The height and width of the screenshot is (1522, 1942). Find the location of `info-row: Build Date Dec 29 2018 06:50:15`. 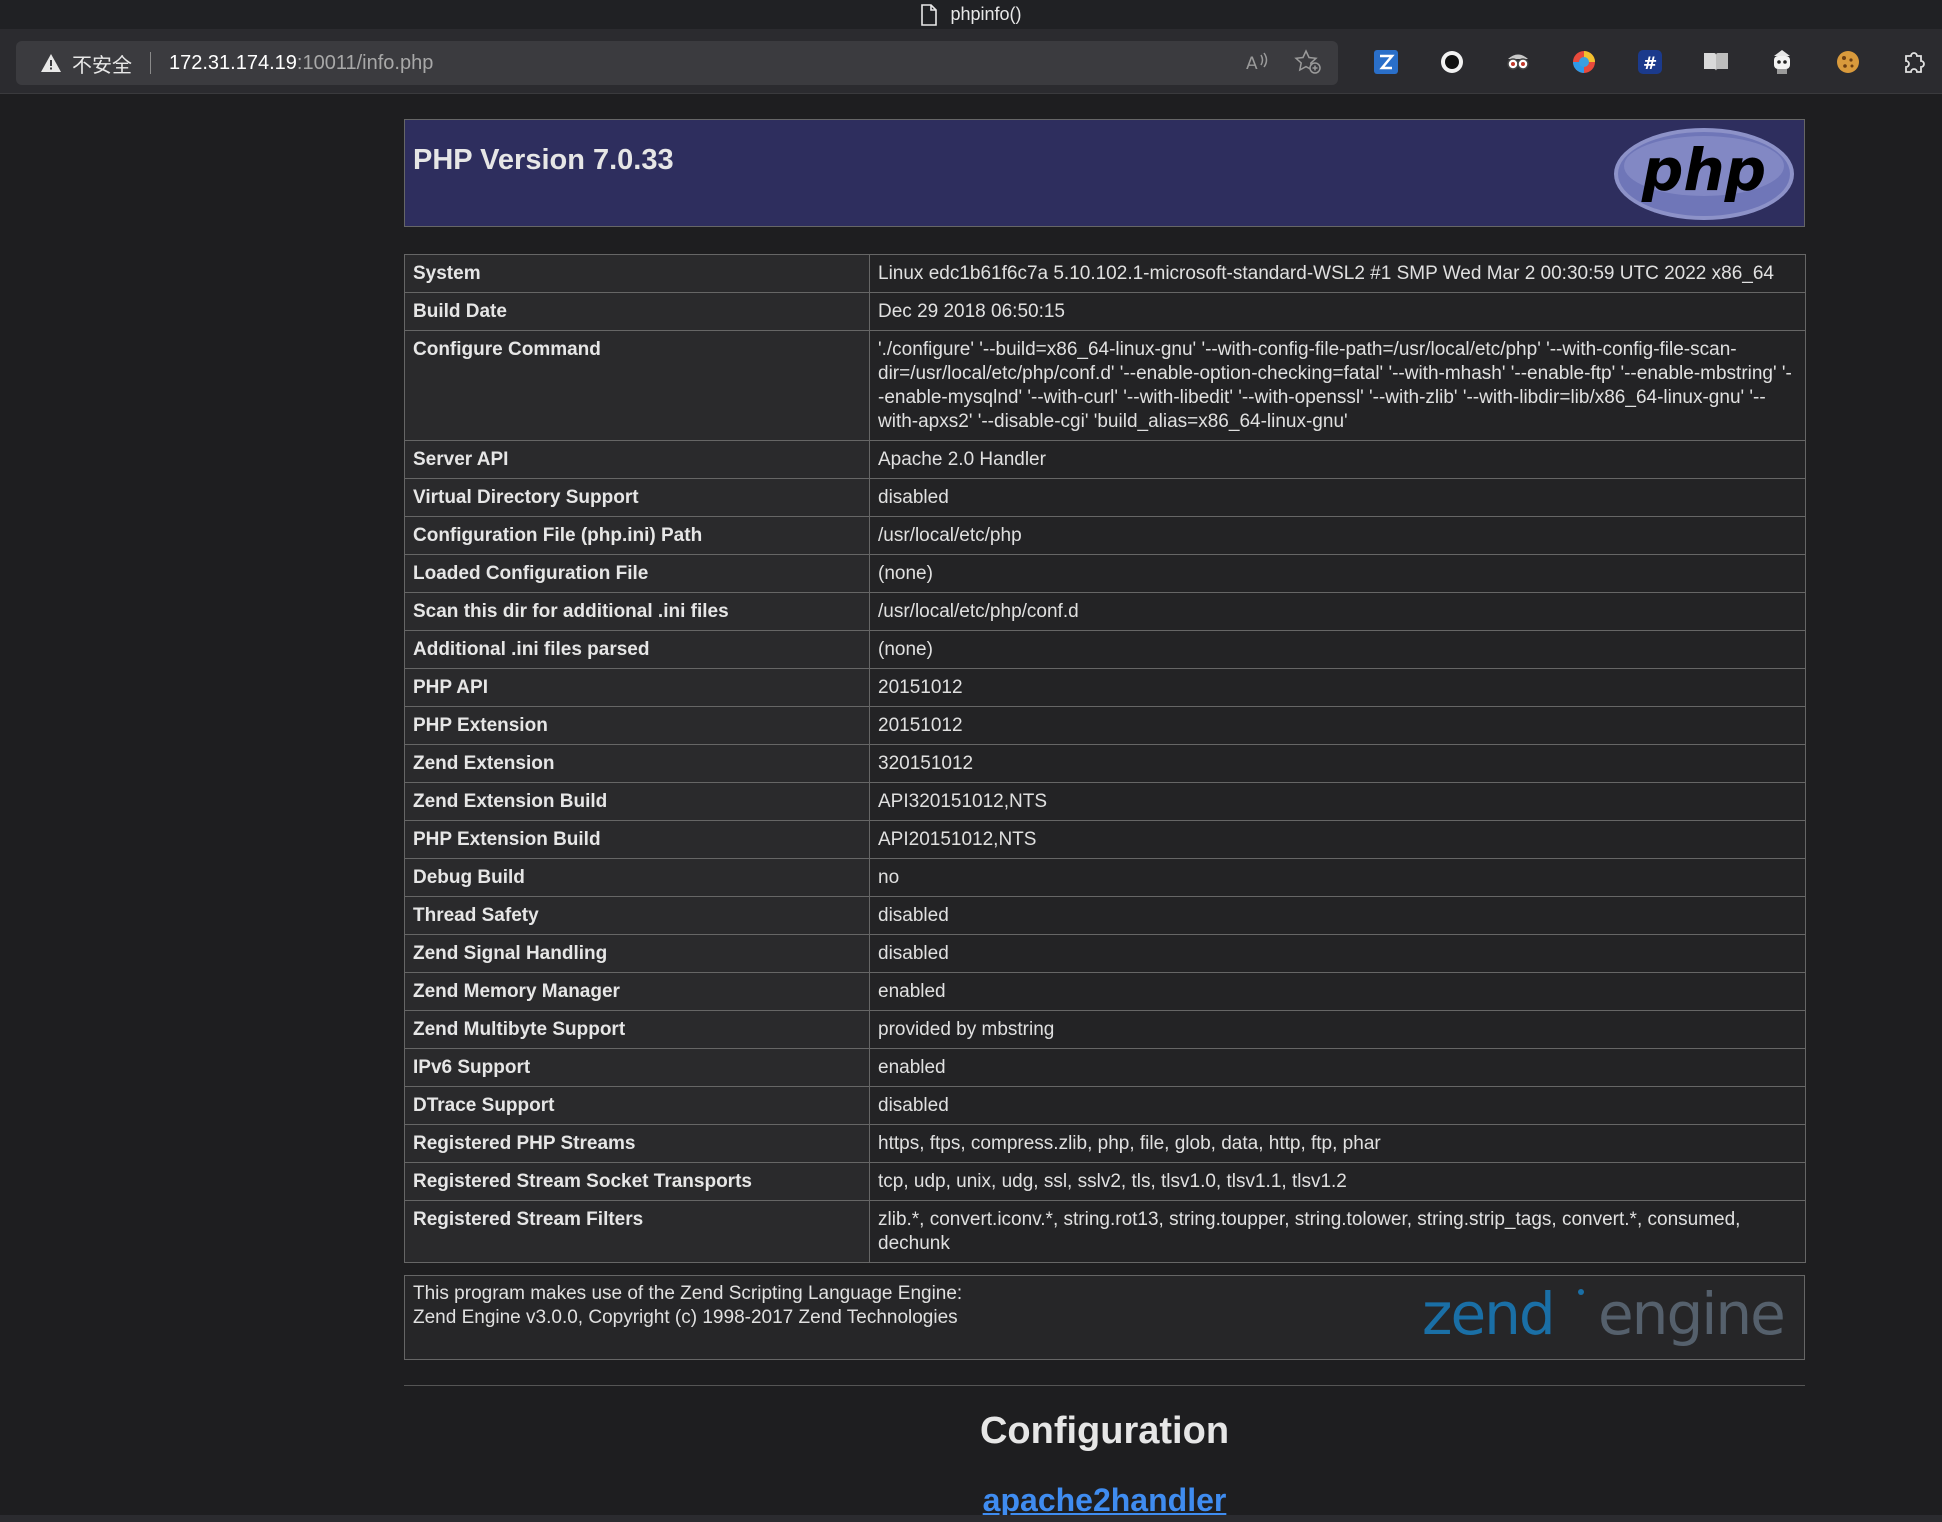

info-row: Build Date Dec 29 2018 06:50:15 is located at coordinates (1105, 311).